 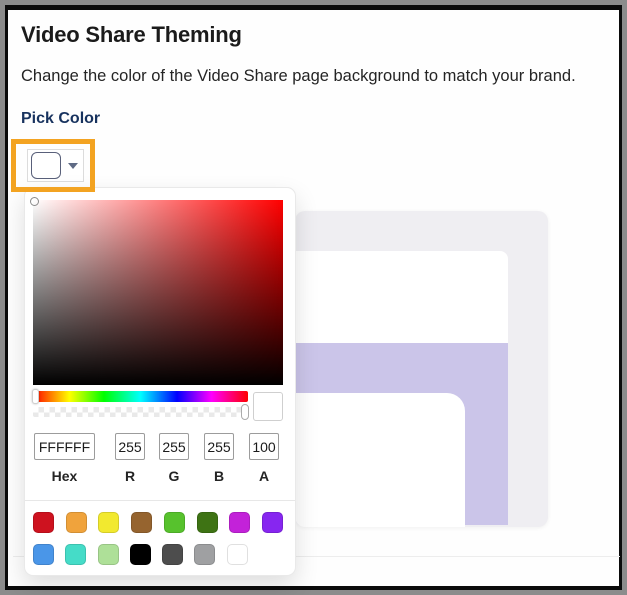 What do you see at coordinates (109, 522) in the screenshot?
I see `palette-swatch-f2e92f` at bounding box center [109, 522].